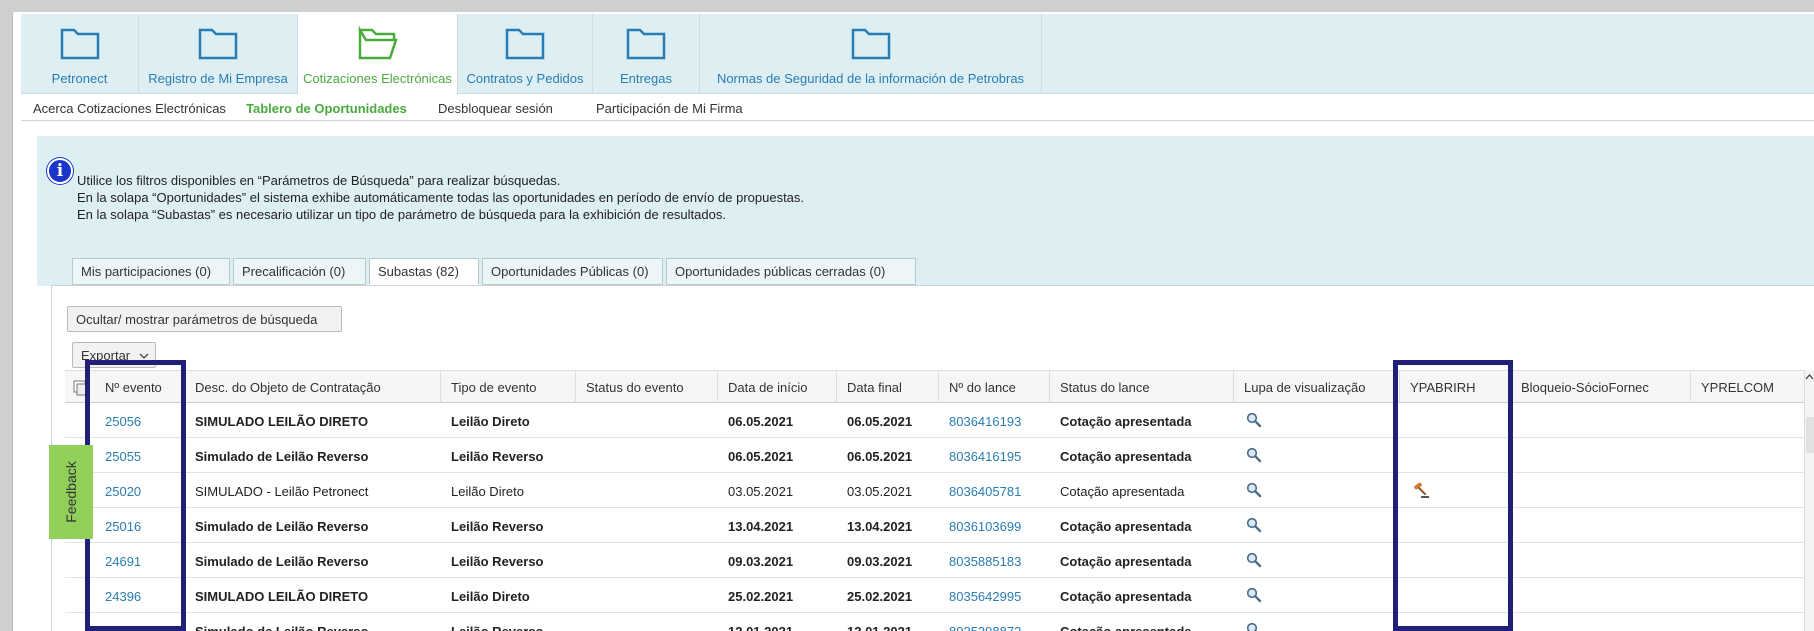 The image size is (1814, 631). Describe the element at coordinates (572, 271) in the screenshot. I see `tab-oportunidades-publicas: Oportunidades Públicas (0)` at that location.